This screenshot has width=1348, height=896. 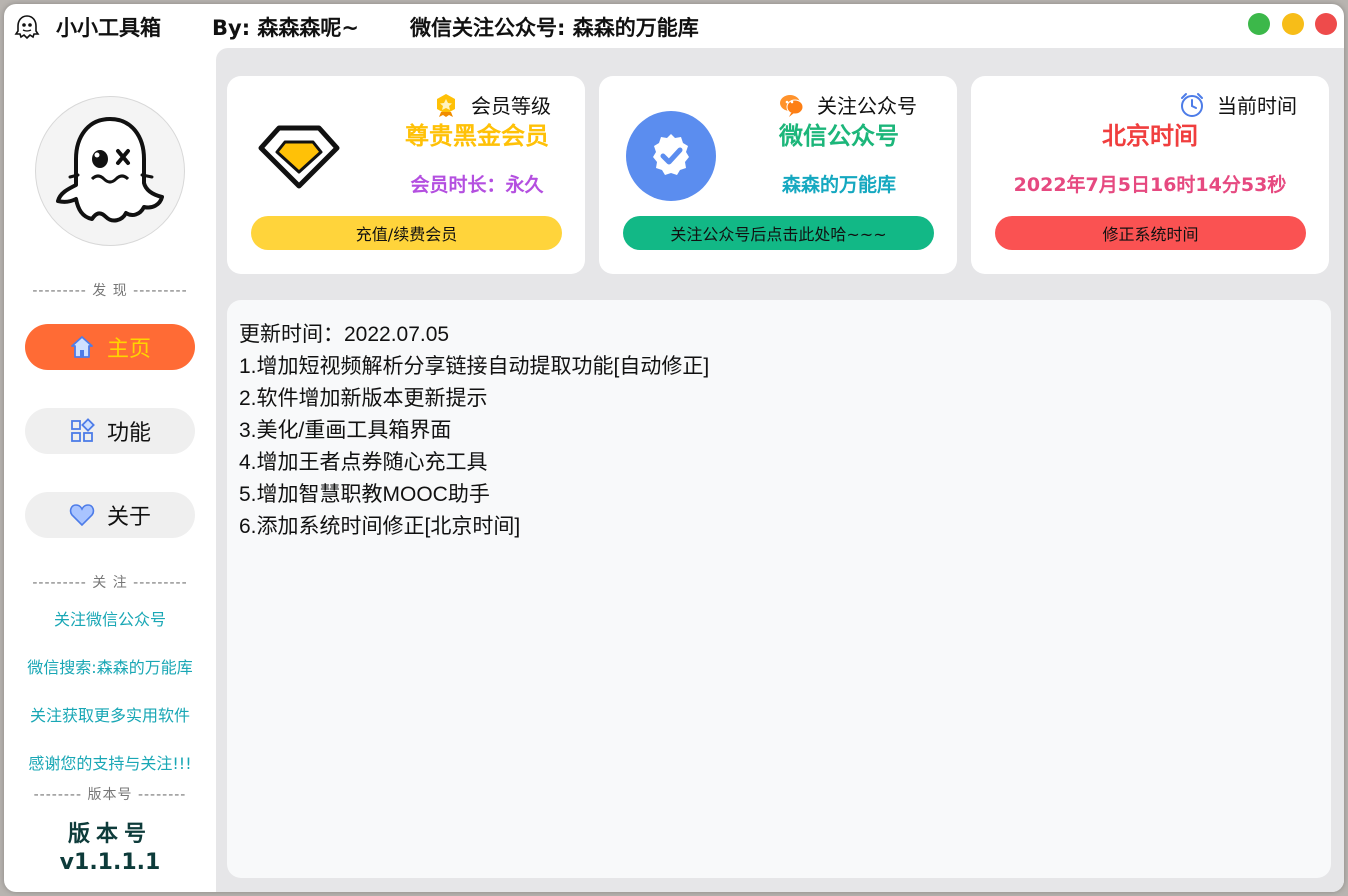 What do you see at coordinates (380, 526) in the screenshot?
I see `changelog-line: 6.添加系统时间修正[北京时间]` at bounding box center [380, 526].